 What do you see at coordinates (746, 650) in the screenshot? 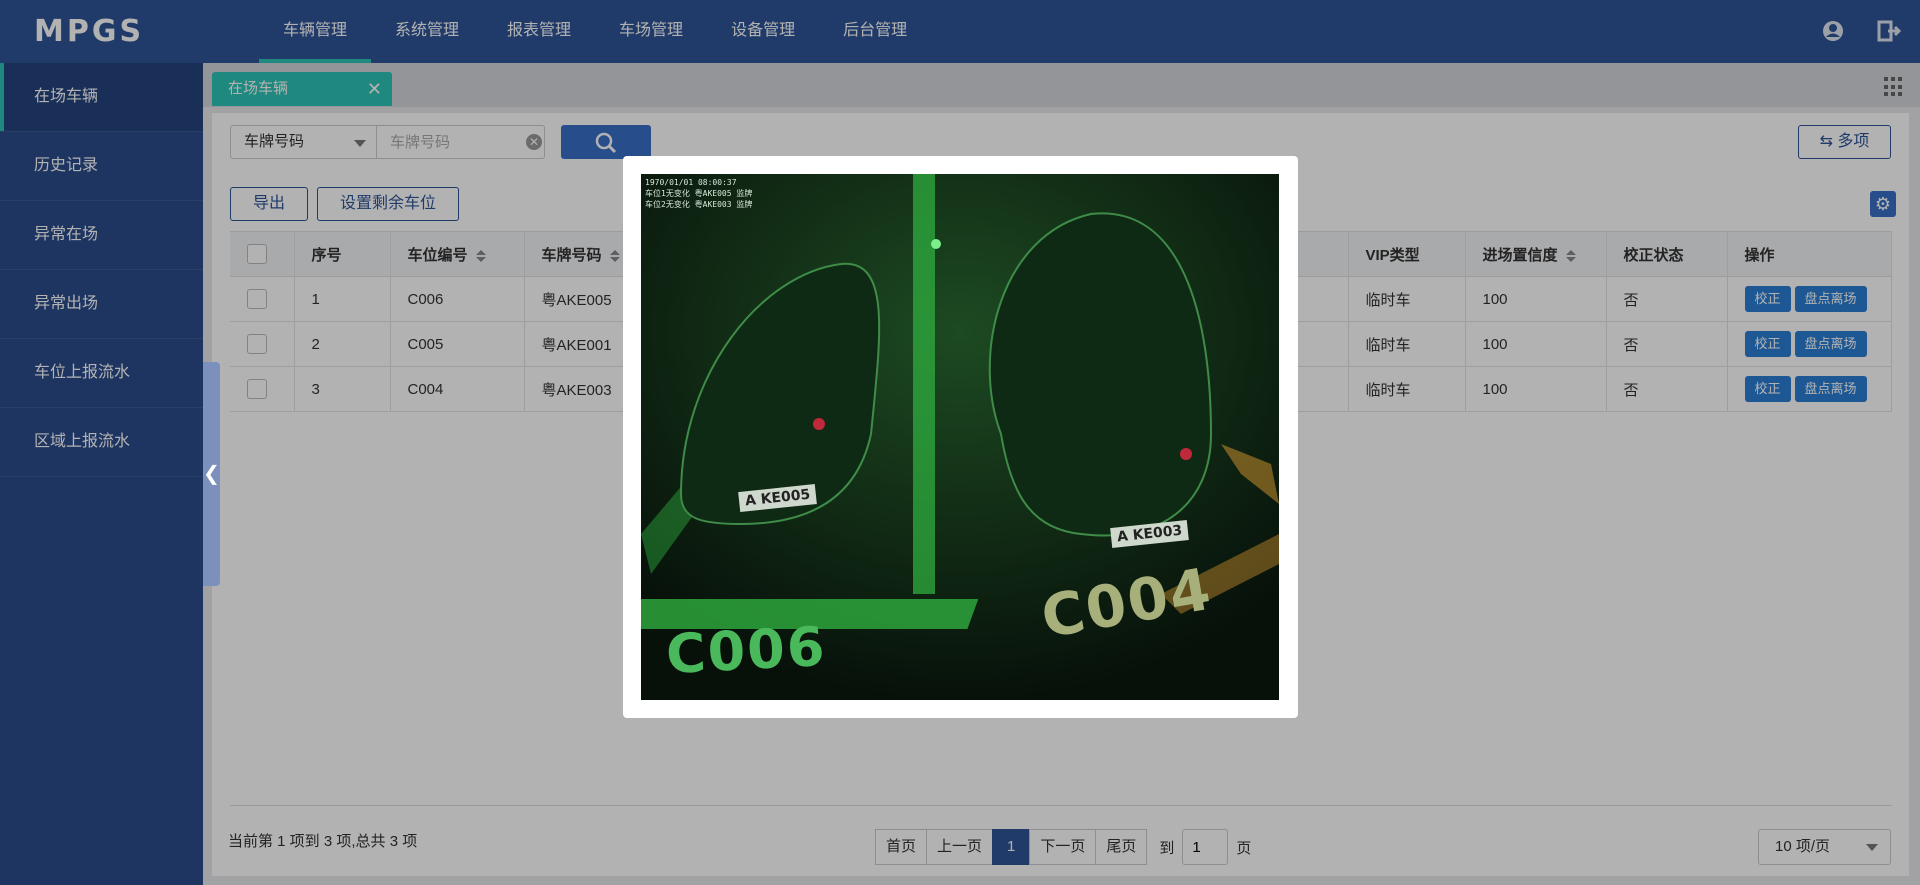
I see `space-label-left: C006` at bounding box center [746, 650].